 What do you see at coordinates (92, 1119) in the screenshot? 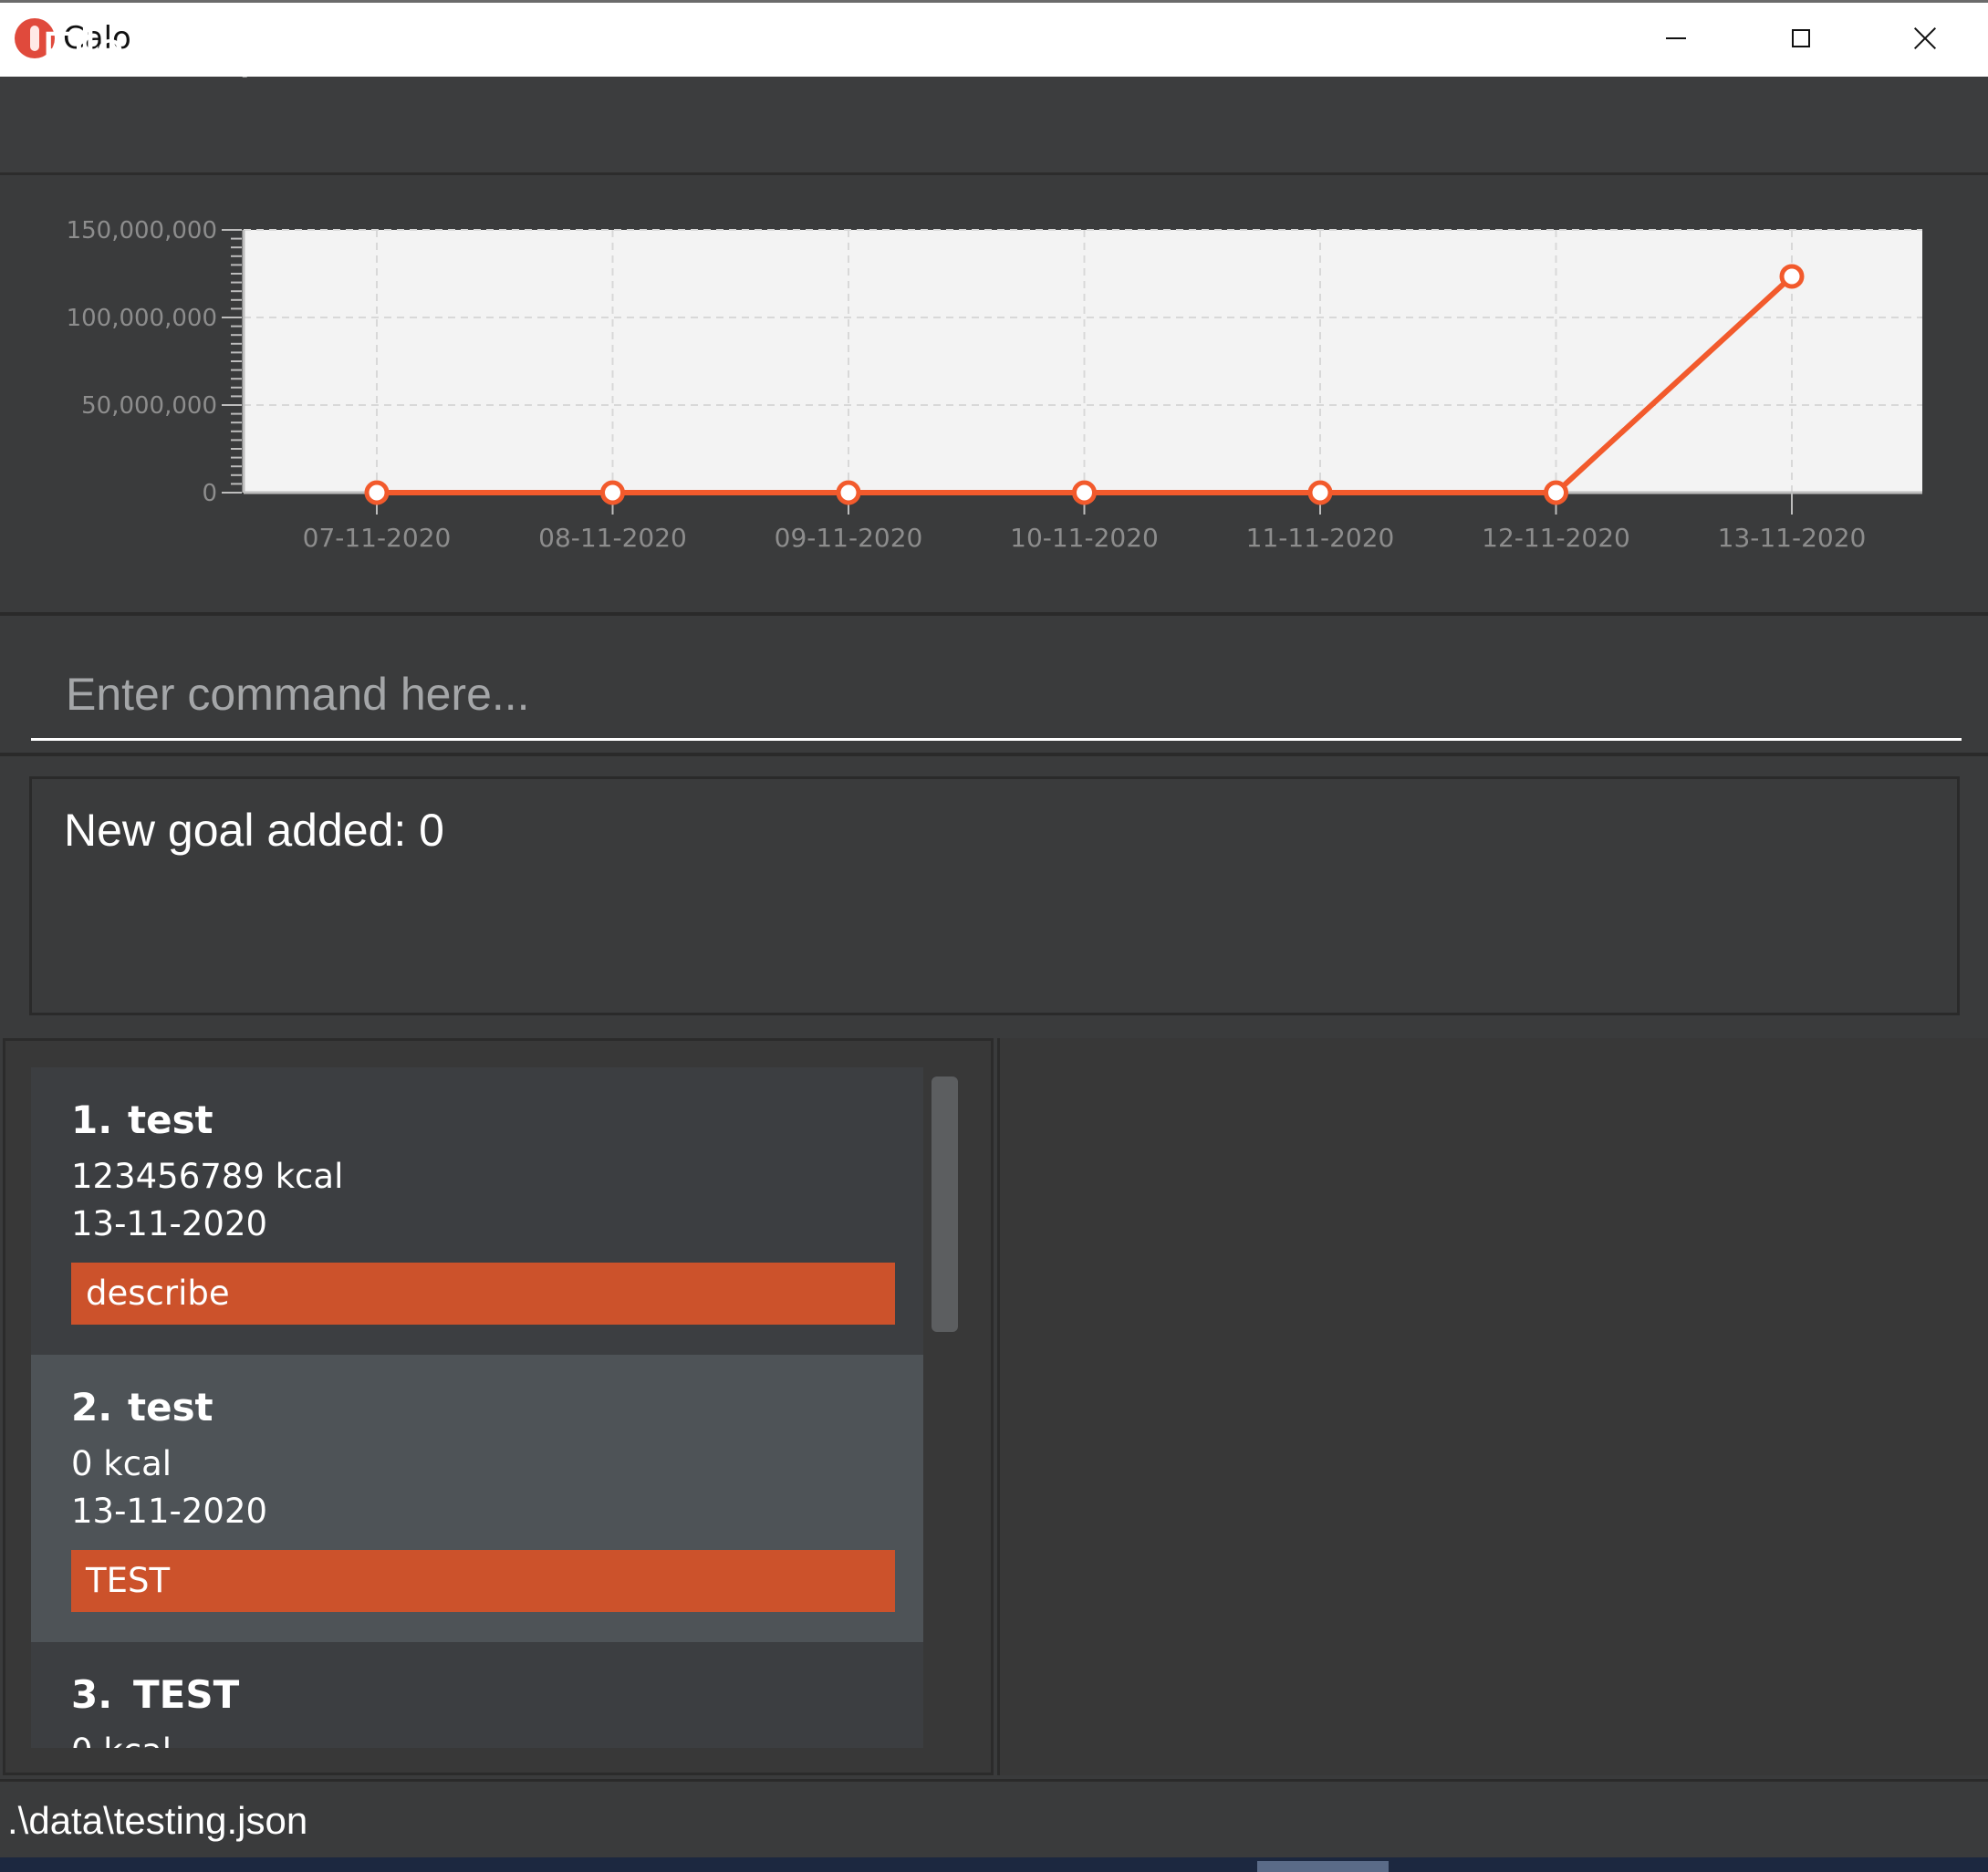
I see `entry-index: 1.` at bounding box center [92, 1119].